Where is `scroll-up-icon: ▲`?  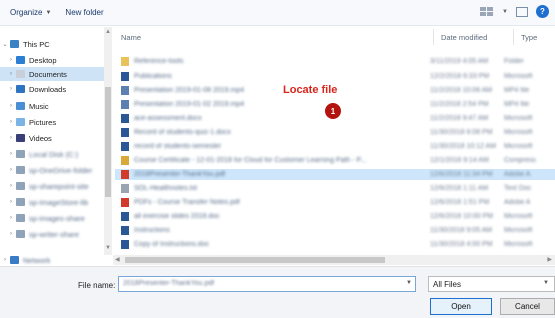 scroll-up-icon: ▲ is located at coordinates (108, 32).